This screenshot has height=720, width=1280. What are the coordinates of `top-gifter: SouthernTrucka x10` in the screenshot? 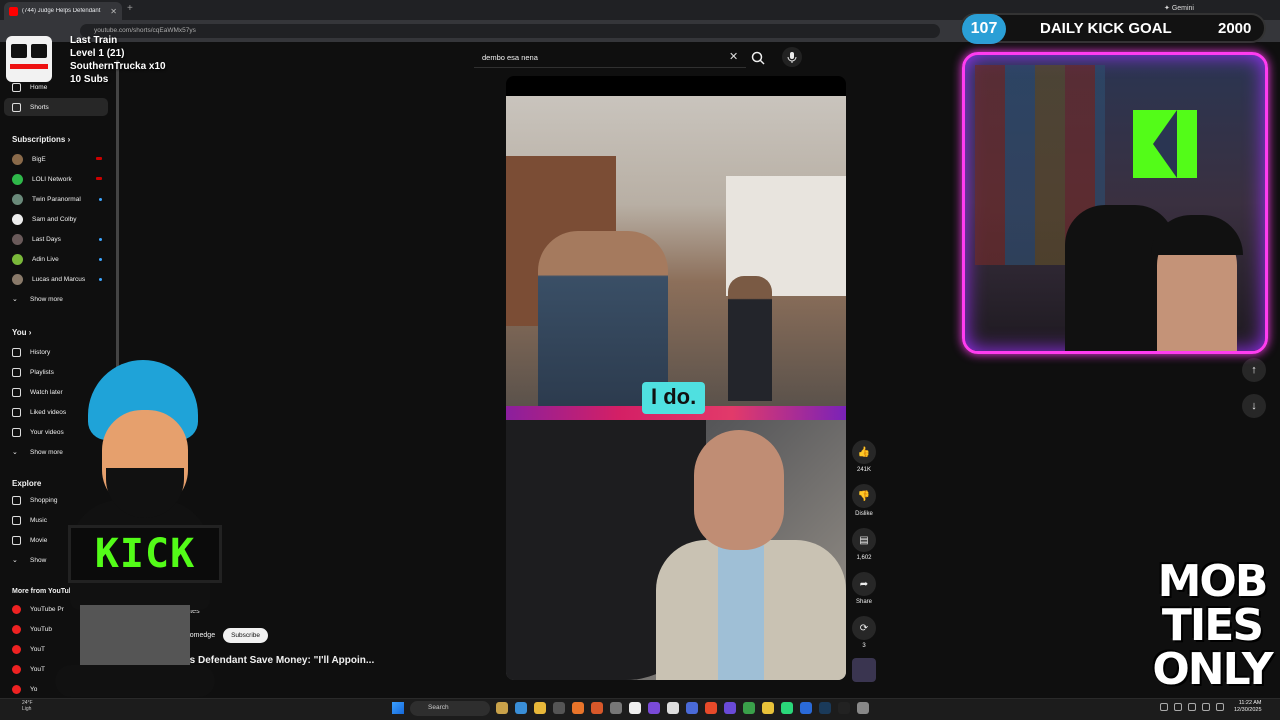 It's located at (118, 66).